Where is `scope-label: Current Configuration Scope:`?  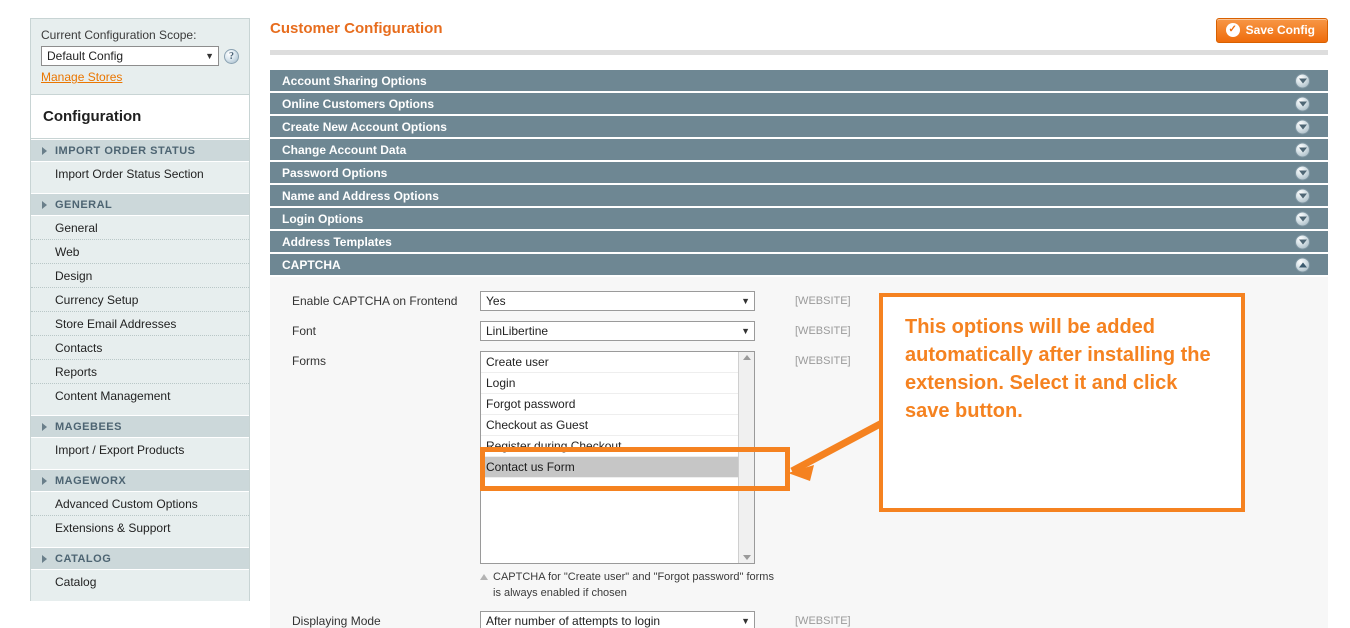
scope-label: Current Configuration Scope: is located at coordinates (119, 35).